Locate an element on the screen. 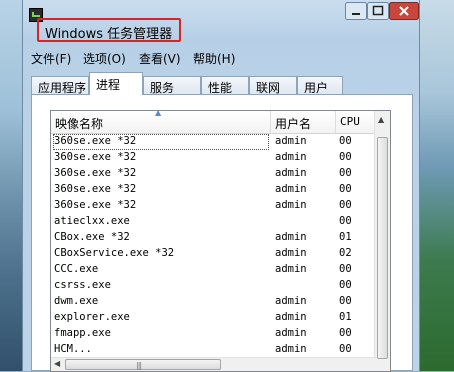  menu-bar: 文件(F) 选项(O) 查看(V) 帮助(H) is located at coordinates (221, 57).